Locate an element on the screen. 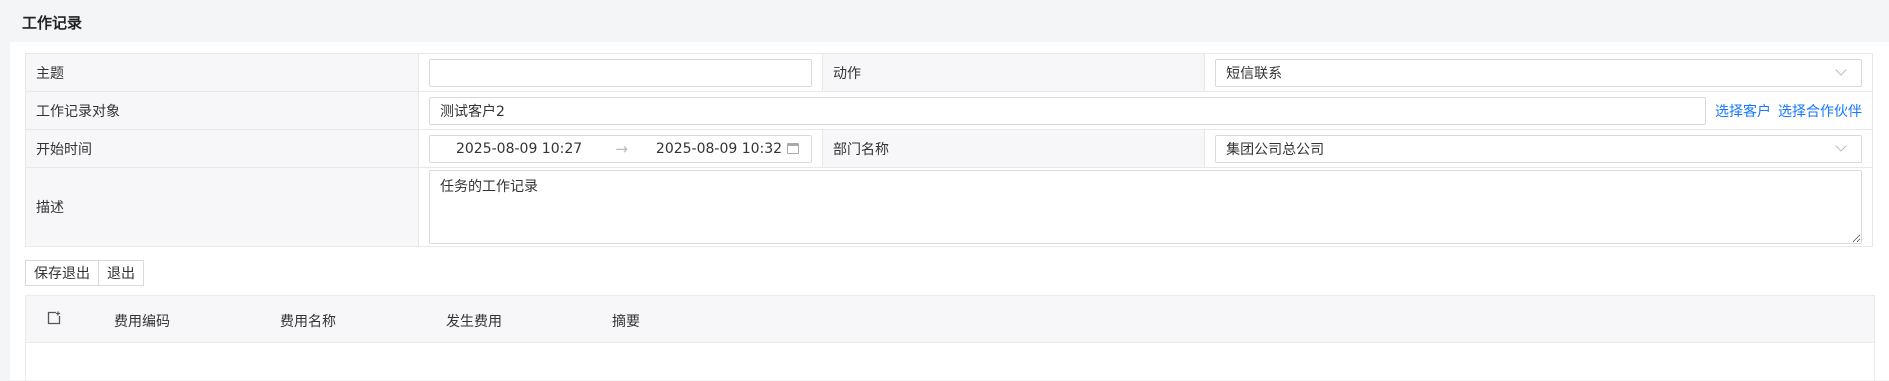  action-value: 短信联系 is located at coordinates (1254, 73).